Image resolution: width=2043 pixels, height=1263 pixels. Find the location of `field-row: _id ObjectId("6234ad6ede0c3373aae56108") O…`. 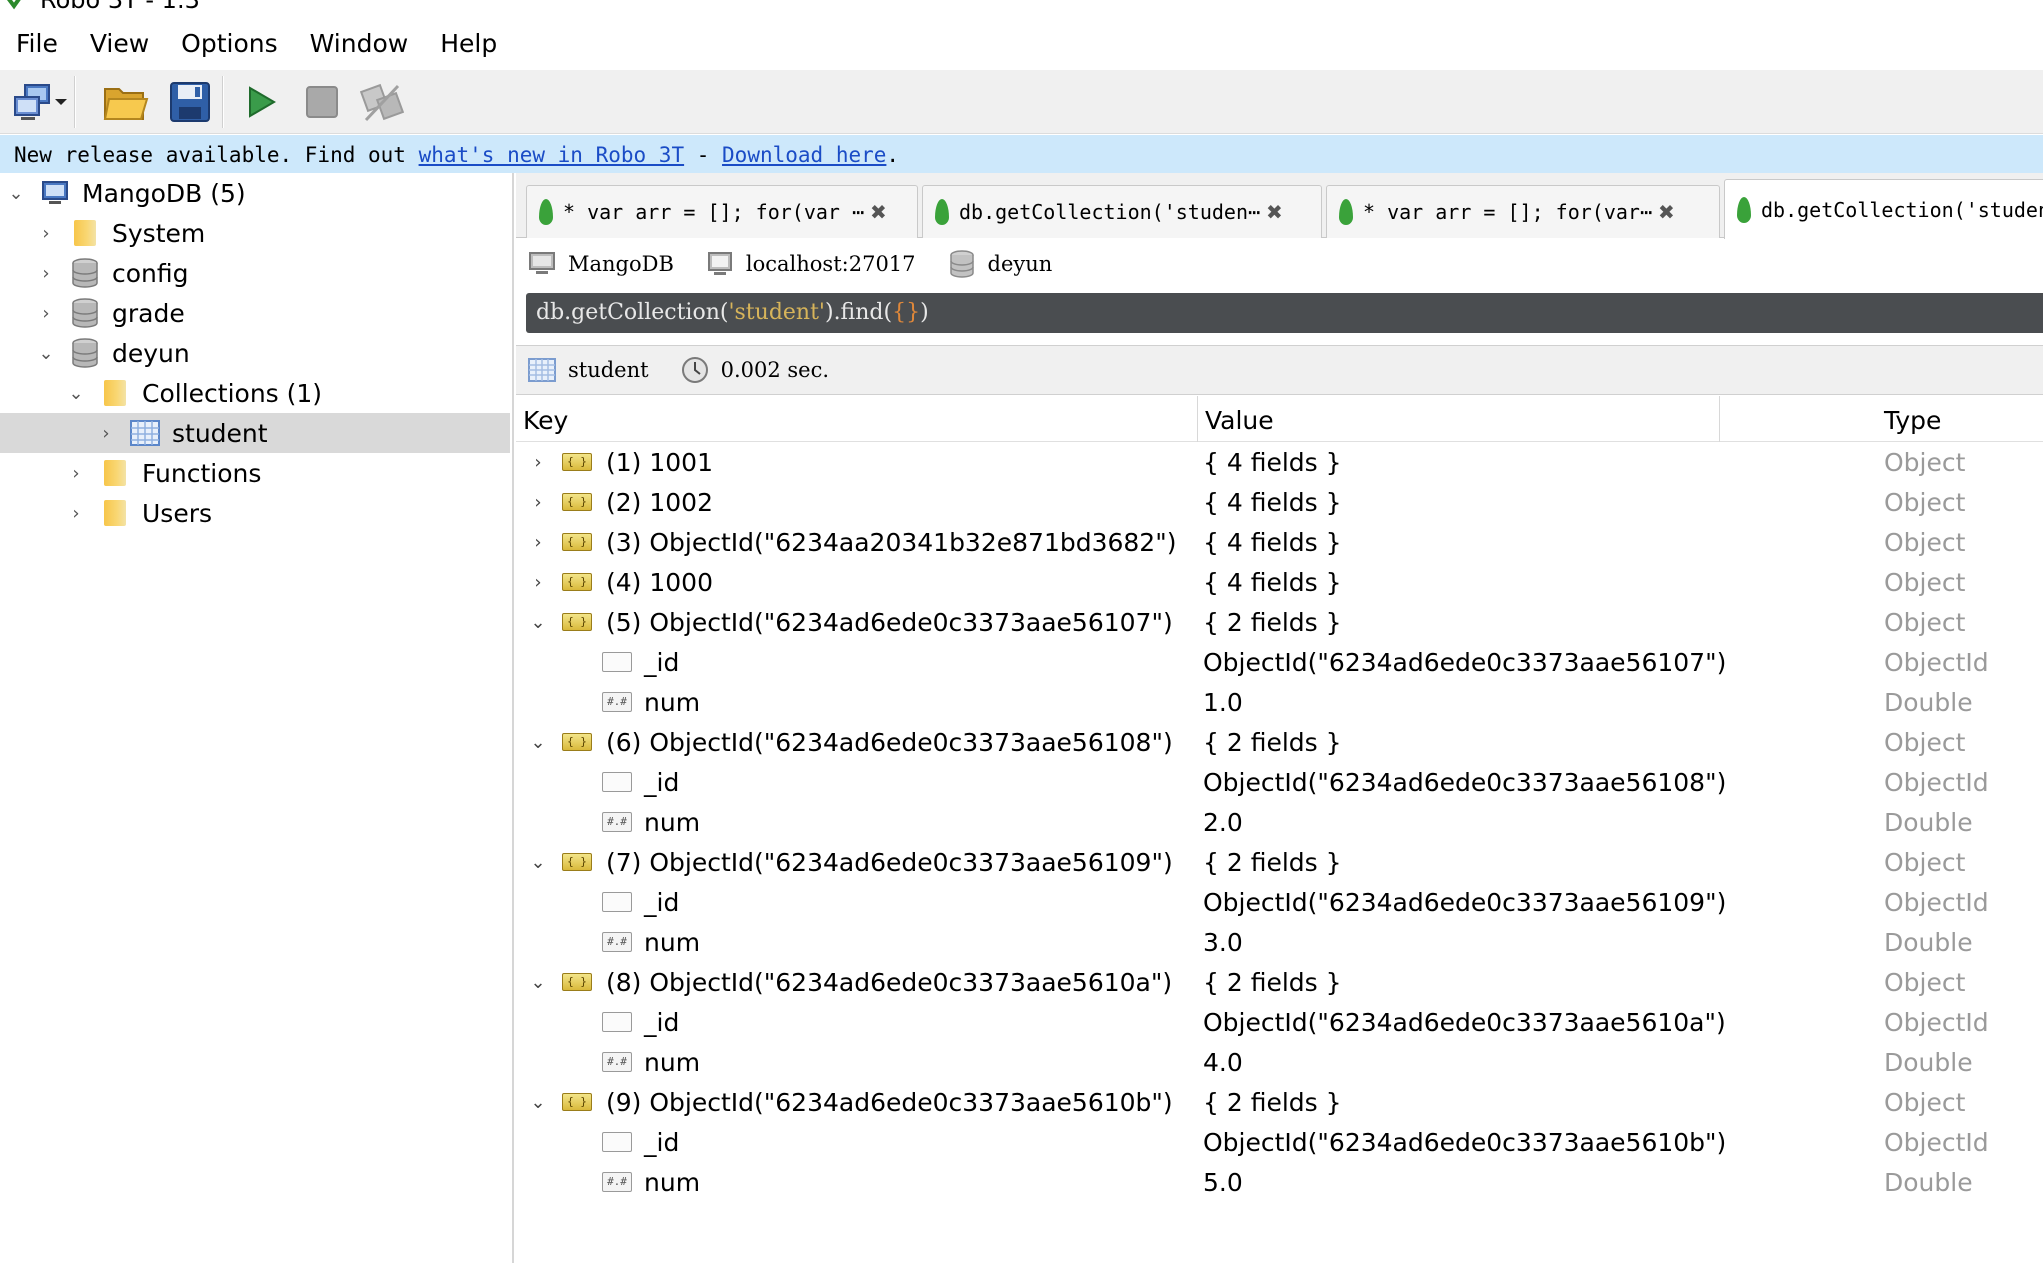

field-row: _id ObjectId("6234ad6ede0c3373aae56108") O… is located at coordinates (1279, 782).